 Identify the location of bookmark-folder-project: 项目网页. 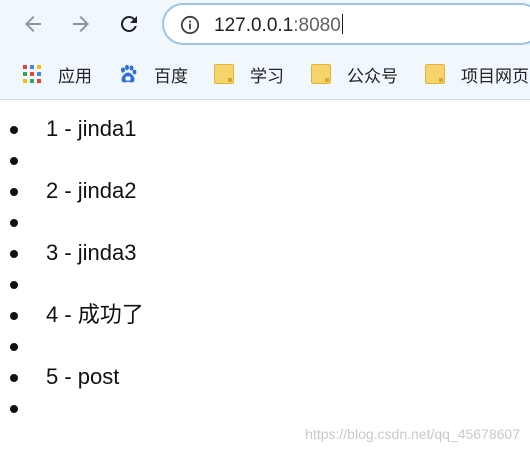
(477, 74).